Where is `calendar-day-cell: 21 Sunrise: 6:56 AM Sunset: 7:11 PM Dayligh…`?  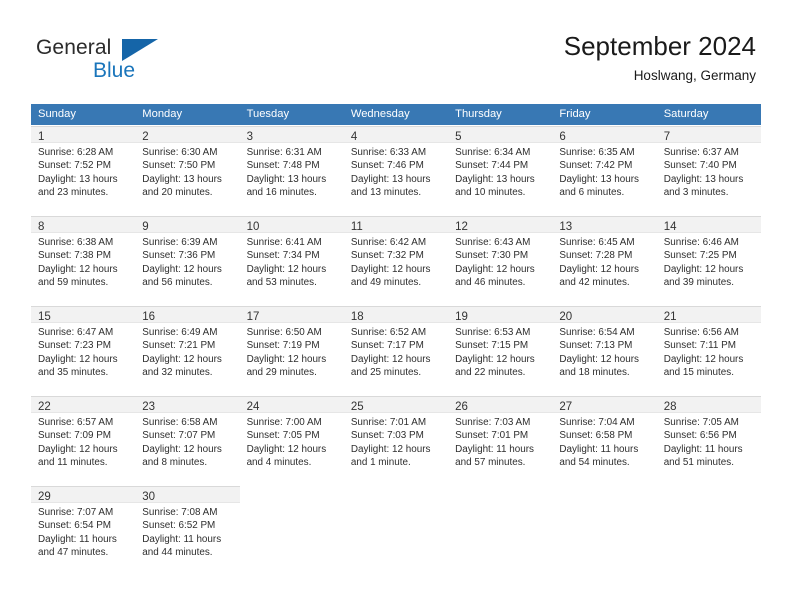 calendar-day-cell: 21 Sunrise: 6:56 AM Sunset: 7:11 PM Dayligh… is located at coordinates (708, 350).